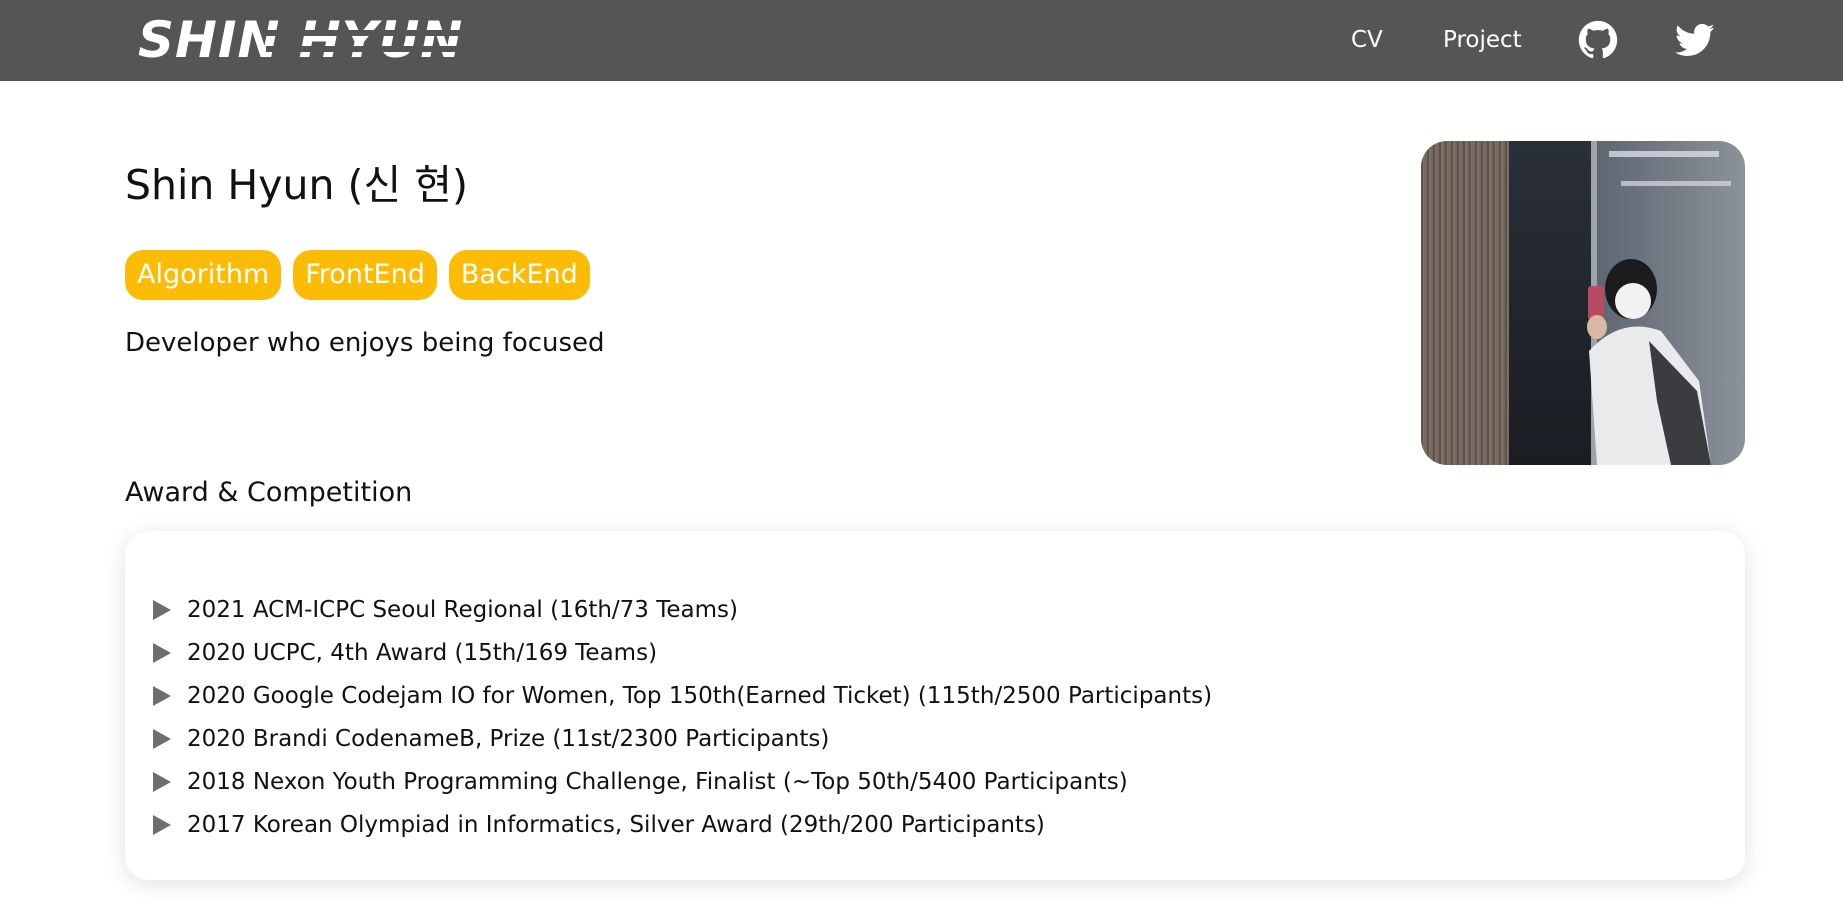 Image resolution: width=1843 pixels, height=914 pixels. I want to click on awards-section-title: Award & Competition, so click(269, 492).